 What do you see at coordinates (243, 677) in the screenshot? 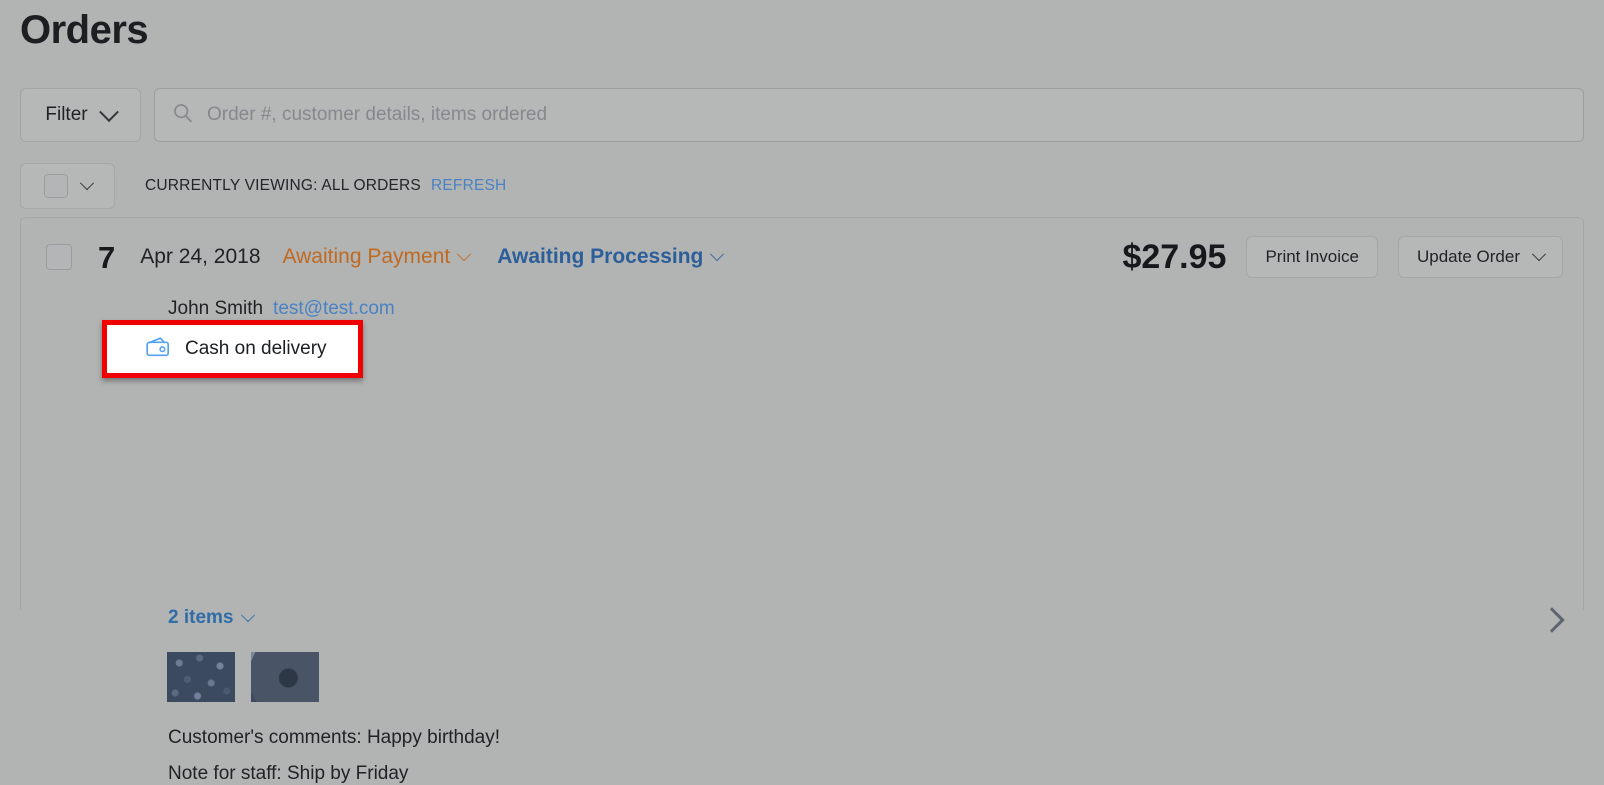
I see `order-item-thumbnails` at bounding box center [243, 677].